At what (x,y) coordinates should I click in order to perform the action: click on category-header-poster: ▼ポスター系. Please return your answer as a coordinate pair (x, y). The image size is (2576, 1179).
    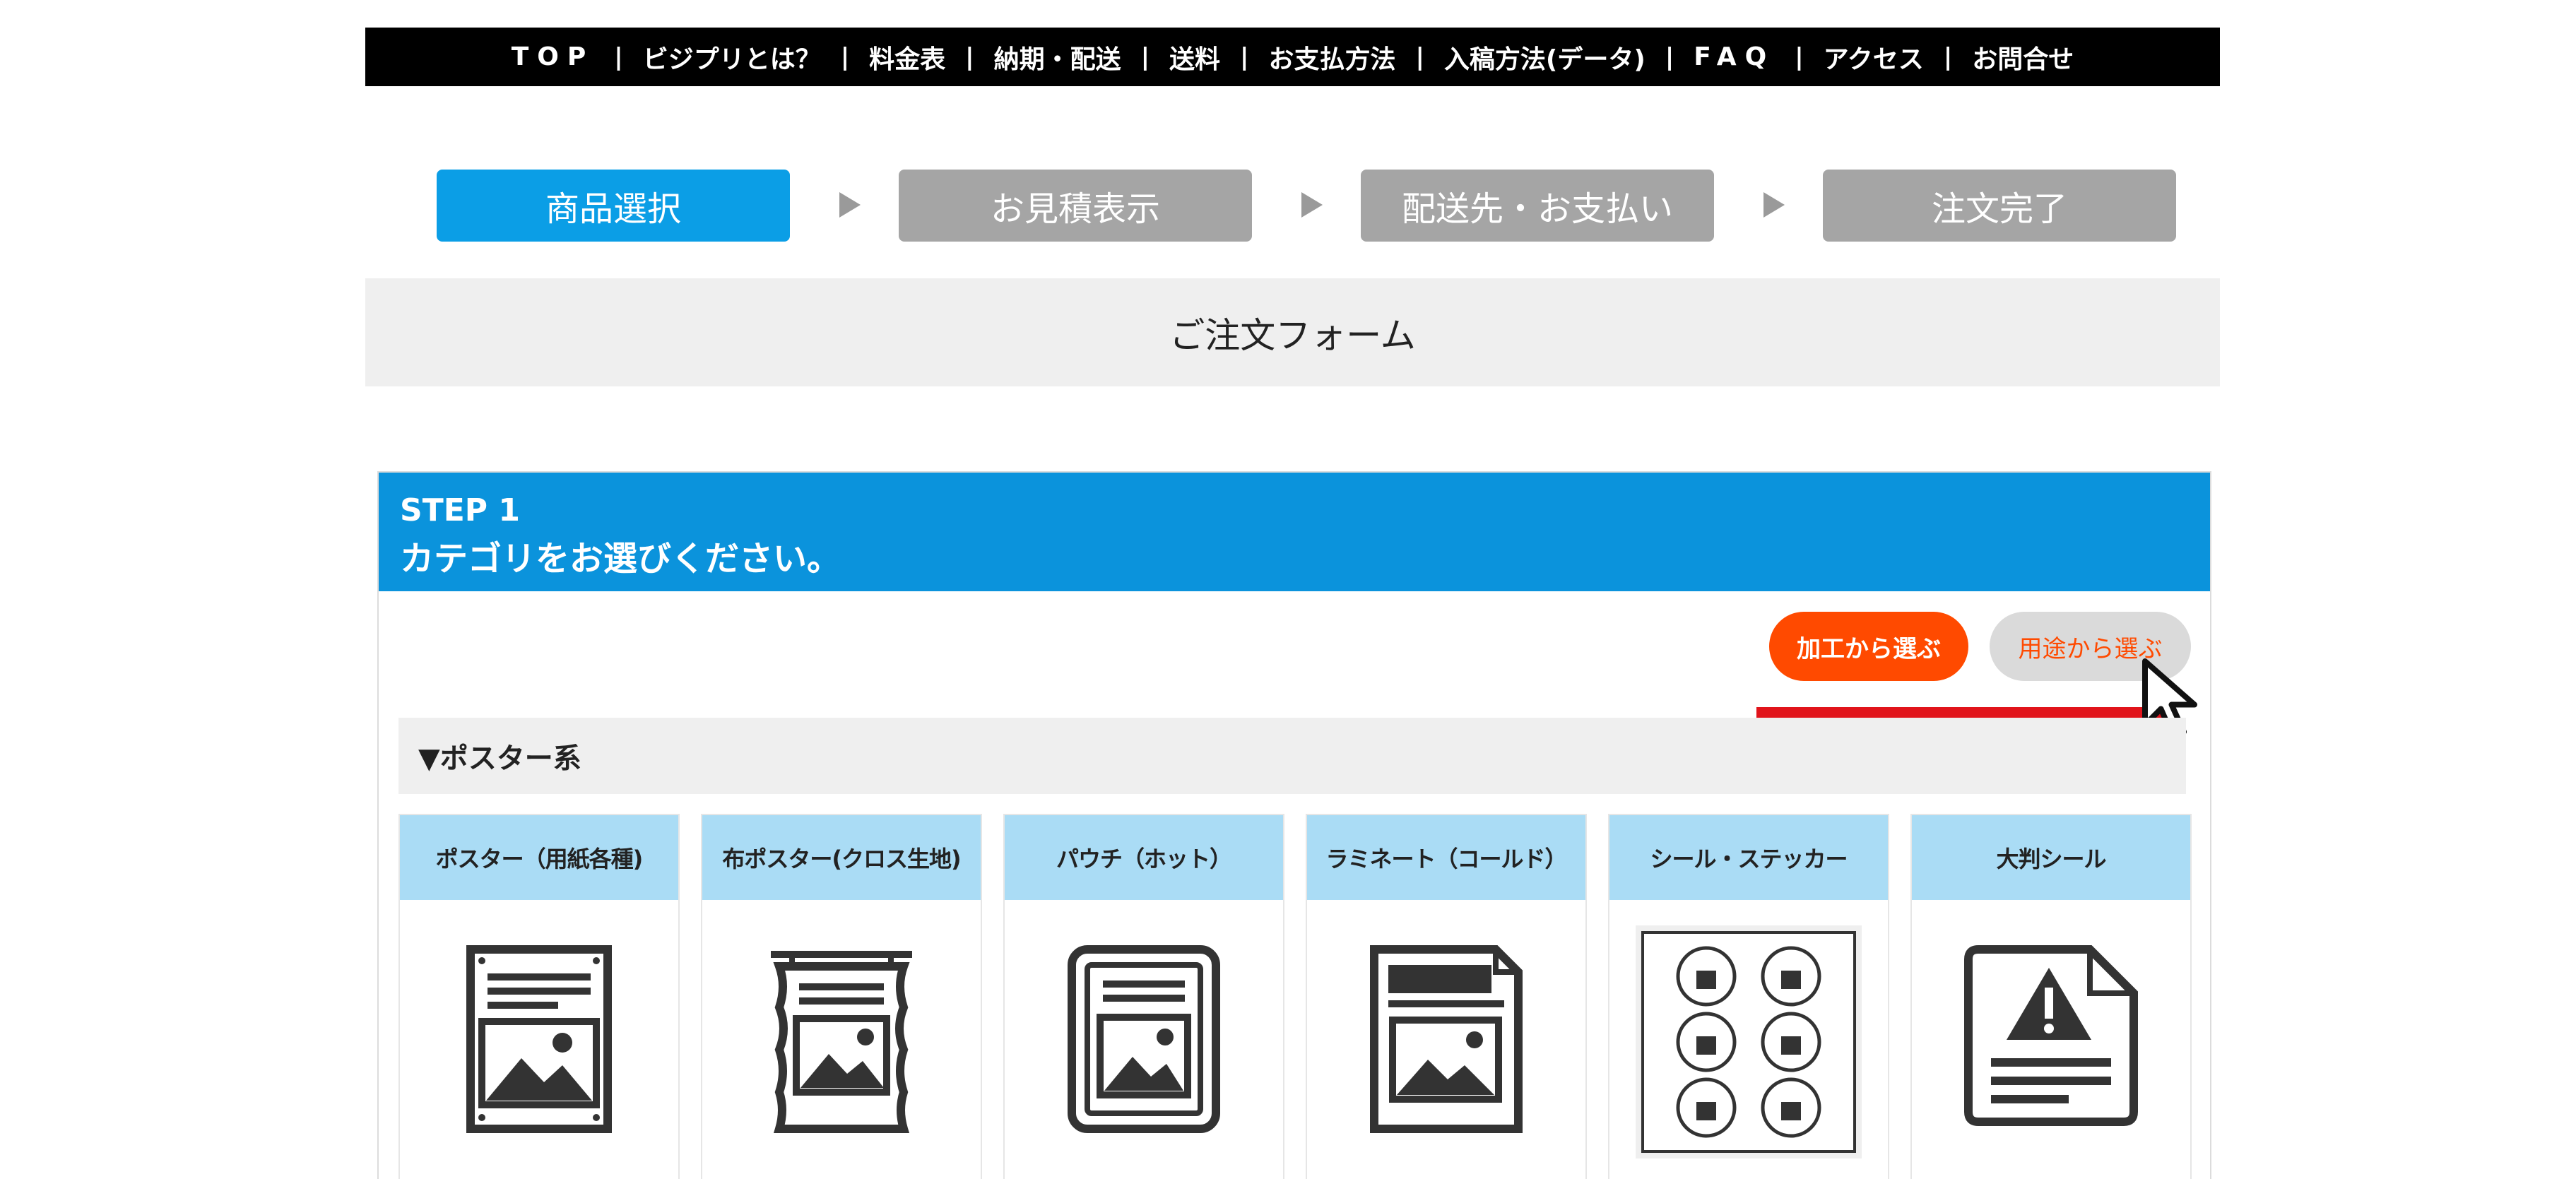
    Looking at the image, I should click on (1292, 756).